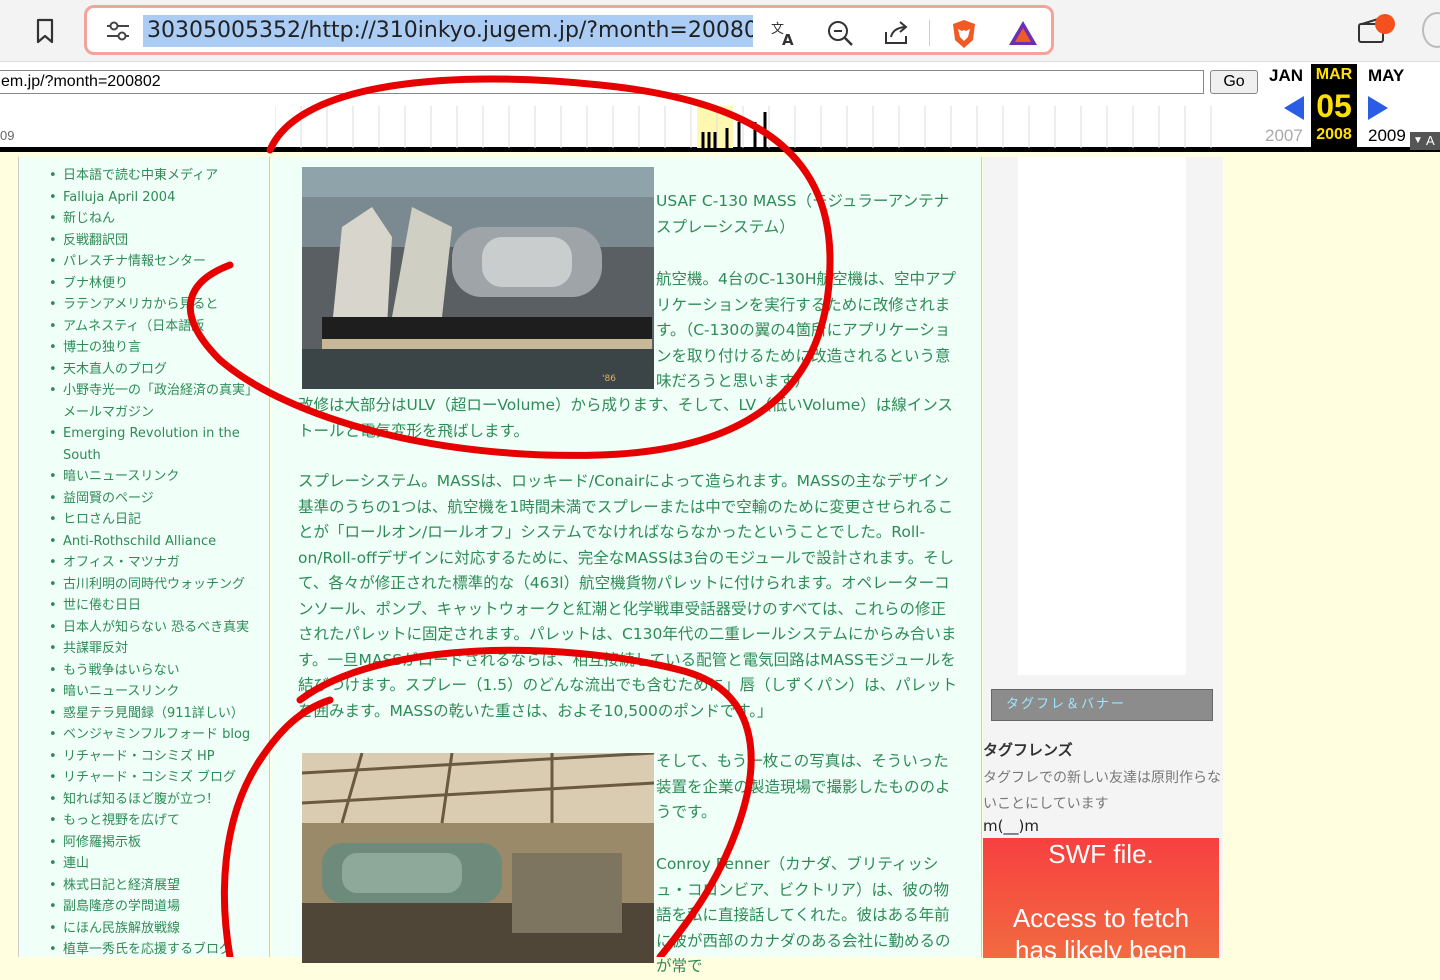 The width and height of the screenshot is (1440, 980). I want to click on article-p1-title: USAF C-130 MASS（モジュラーアンテナスプレーシステム）, so click(803, 214).